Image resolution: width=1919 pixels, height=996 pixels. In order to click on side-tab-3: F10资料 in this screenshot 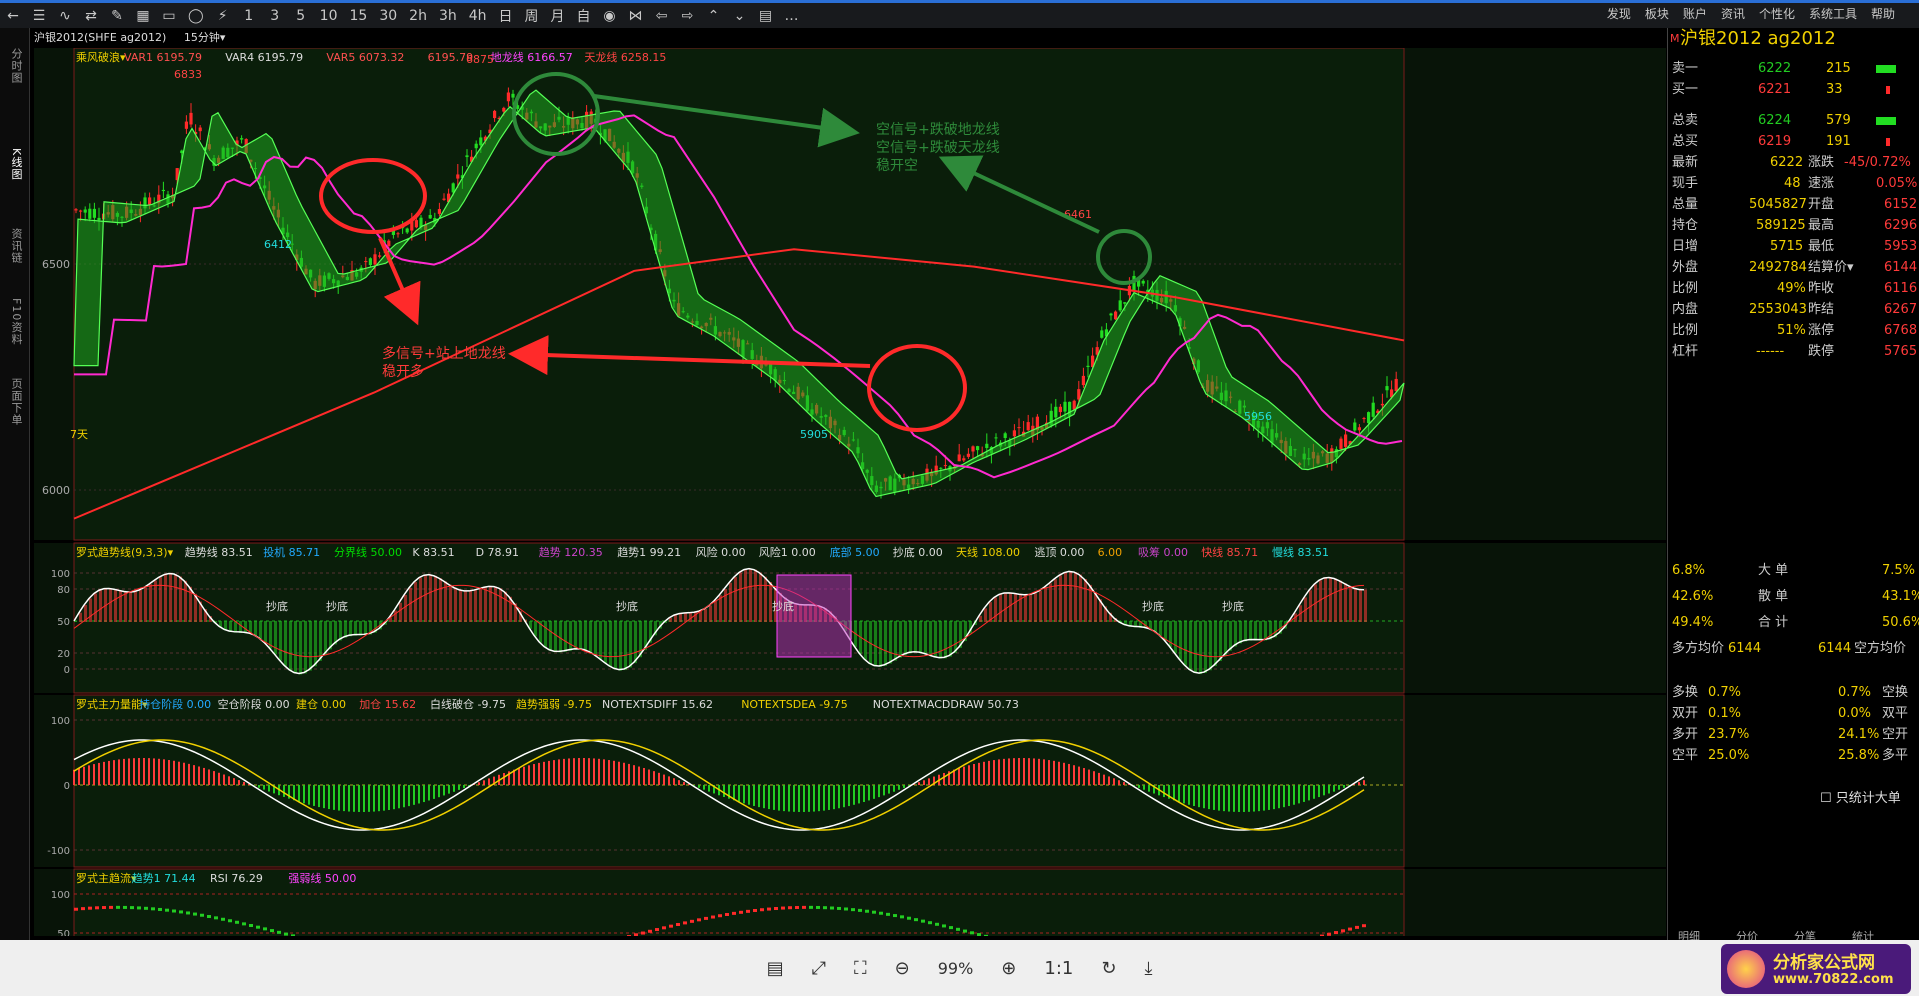, I will do `click(15, 321)`.